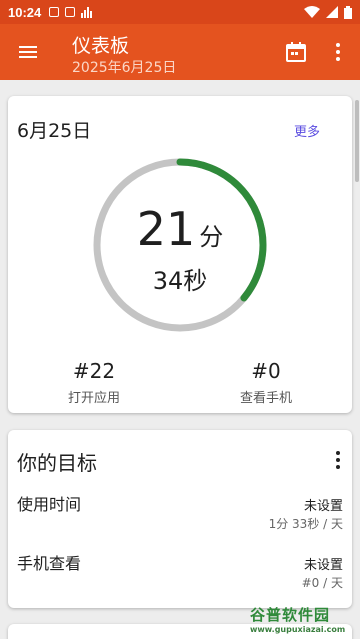 The image size is (360, 639). Describe the element at coordinates (265, 398) in the screenshot. I see `phone-checks-label: 查看手机` at that location.